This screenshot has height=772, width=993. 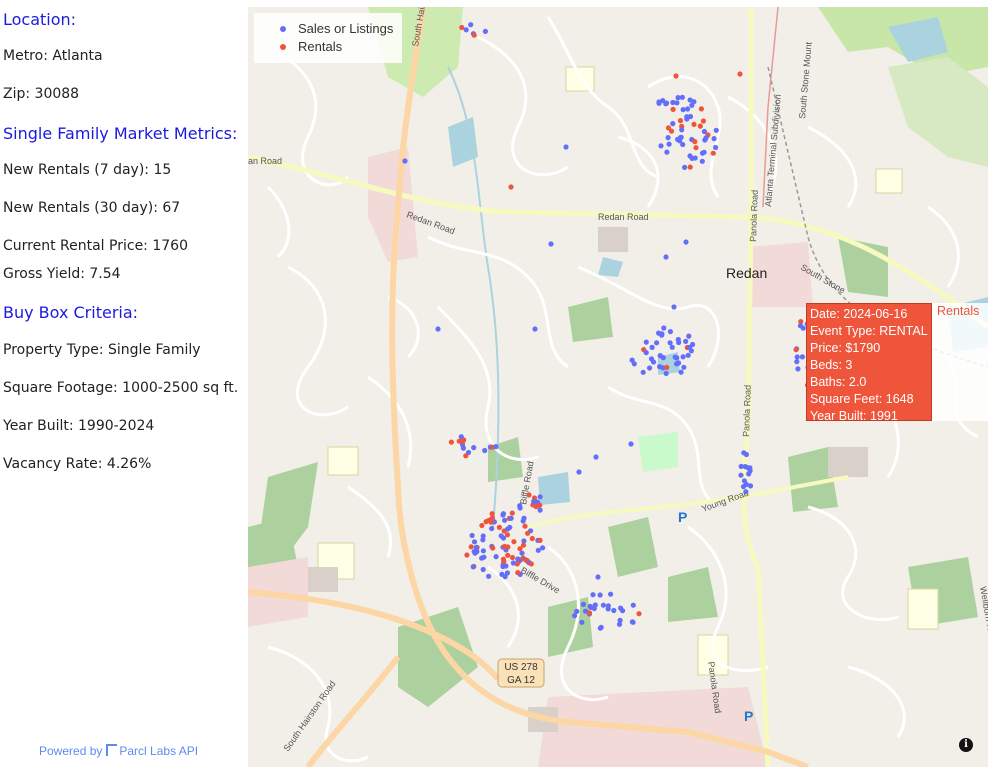 What do you see at coordinates (302, 47) in the screenshot?
I see `legend-item-rentals: Rentals` at bounding box center [302, 47].